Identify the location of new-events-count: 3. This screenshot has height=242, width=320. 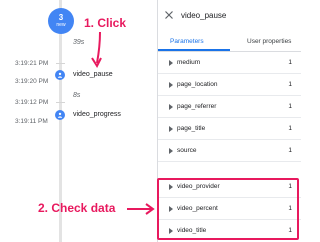
(61, 17).